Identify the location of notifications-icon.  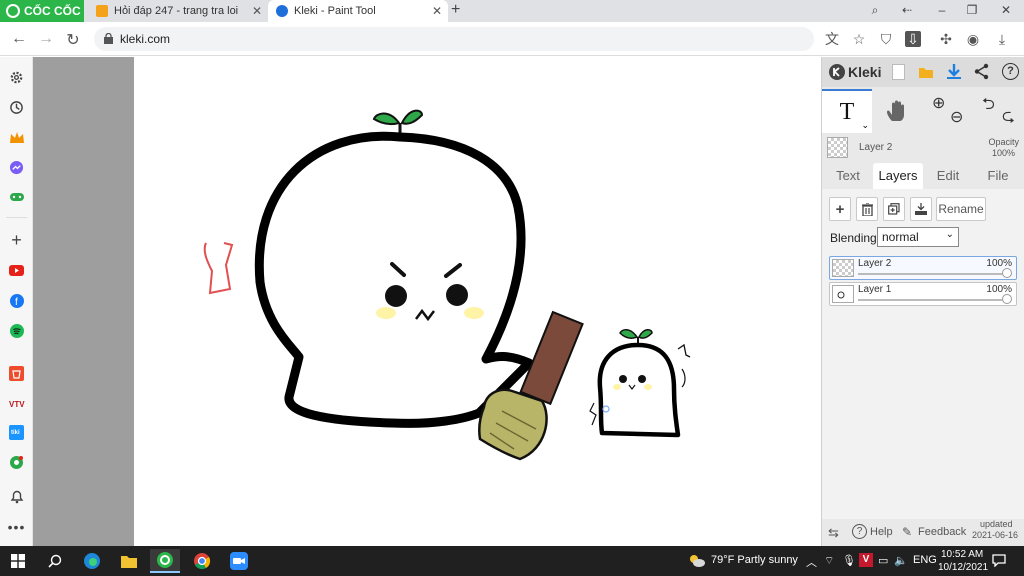
(999, 560).